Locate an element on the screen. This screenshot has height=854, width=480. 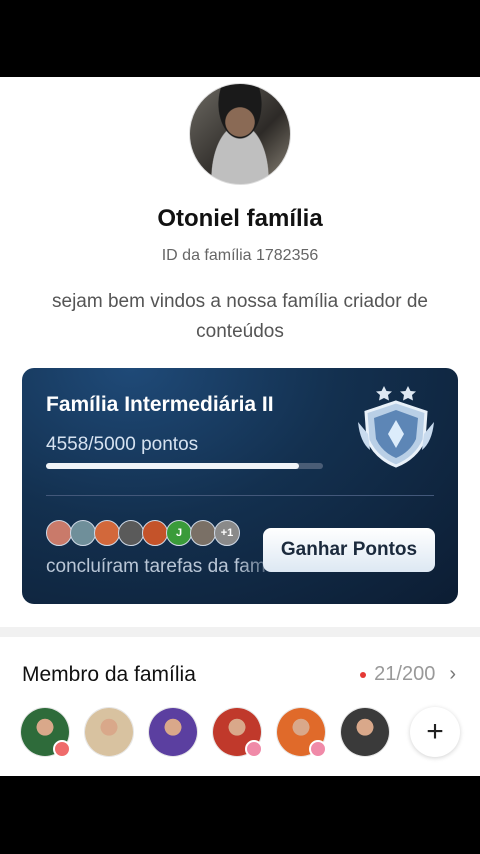
members-avatar-row: + is located at coordinates (240, 733).